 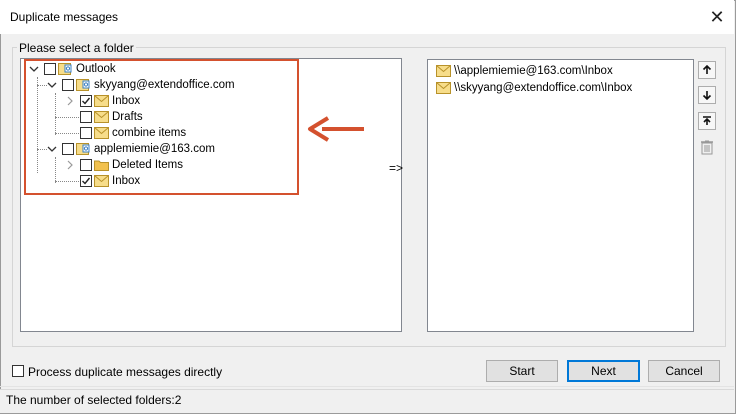 I want to click on status-separator, so click(x=367, y=386).